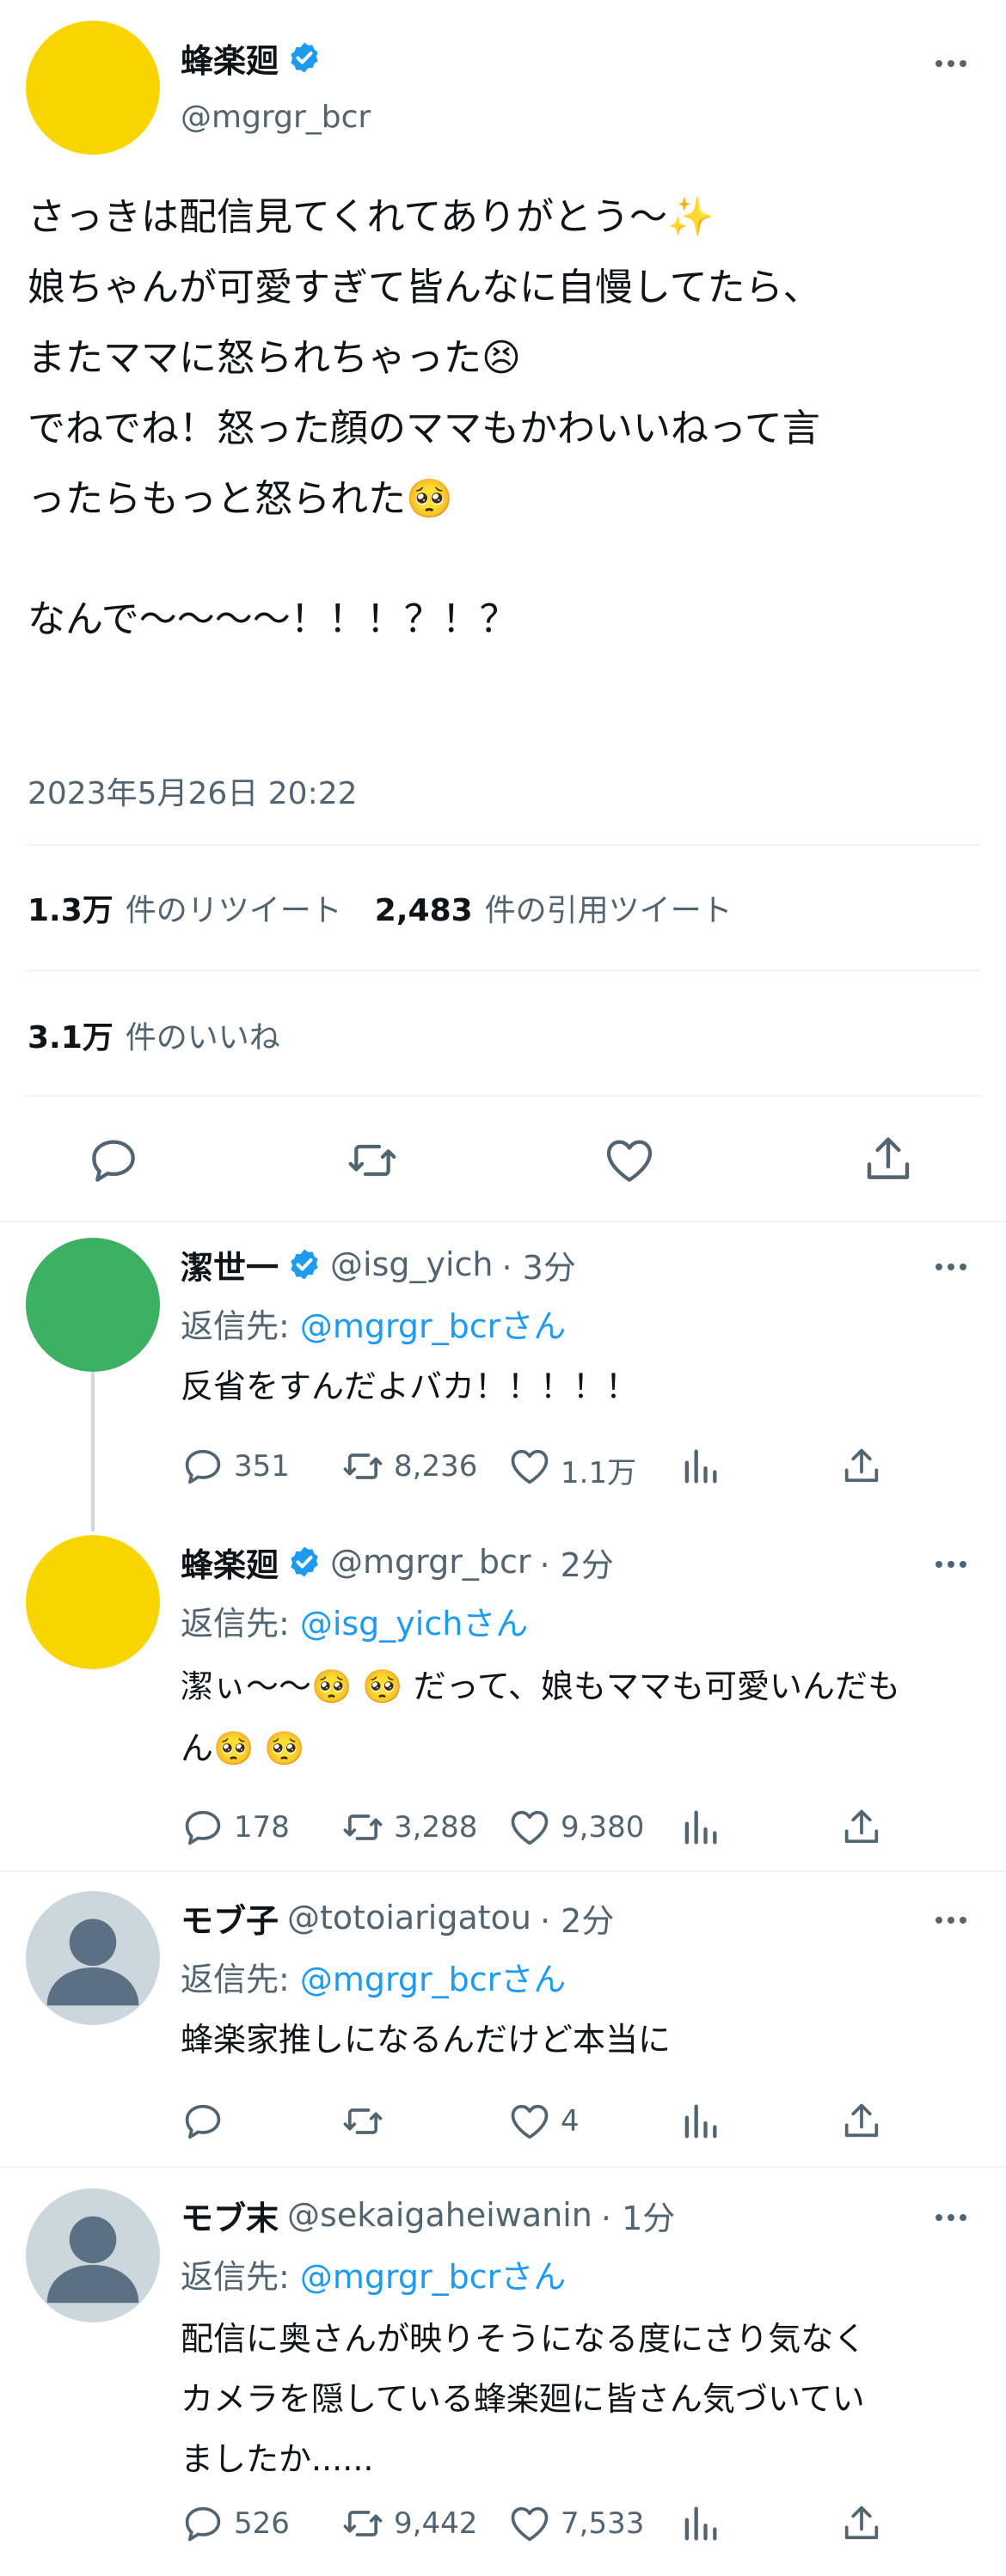 This screenshot has height=2576, width=1006. I want to click on reply-author-handle: @isg_yich, so click(412, 1264).